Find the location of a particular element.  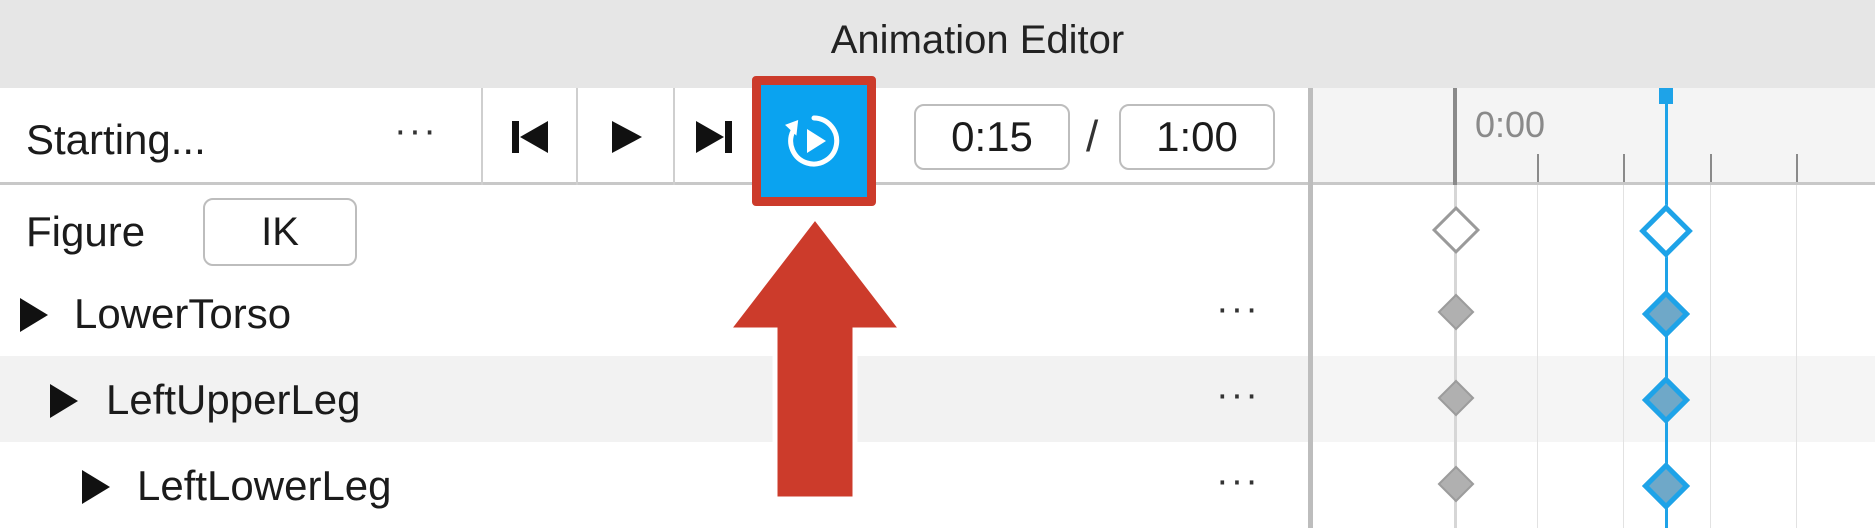

playback-toolbar: Starting... ··· 0:15 / 1:00 is located at coordinates (654, 136).